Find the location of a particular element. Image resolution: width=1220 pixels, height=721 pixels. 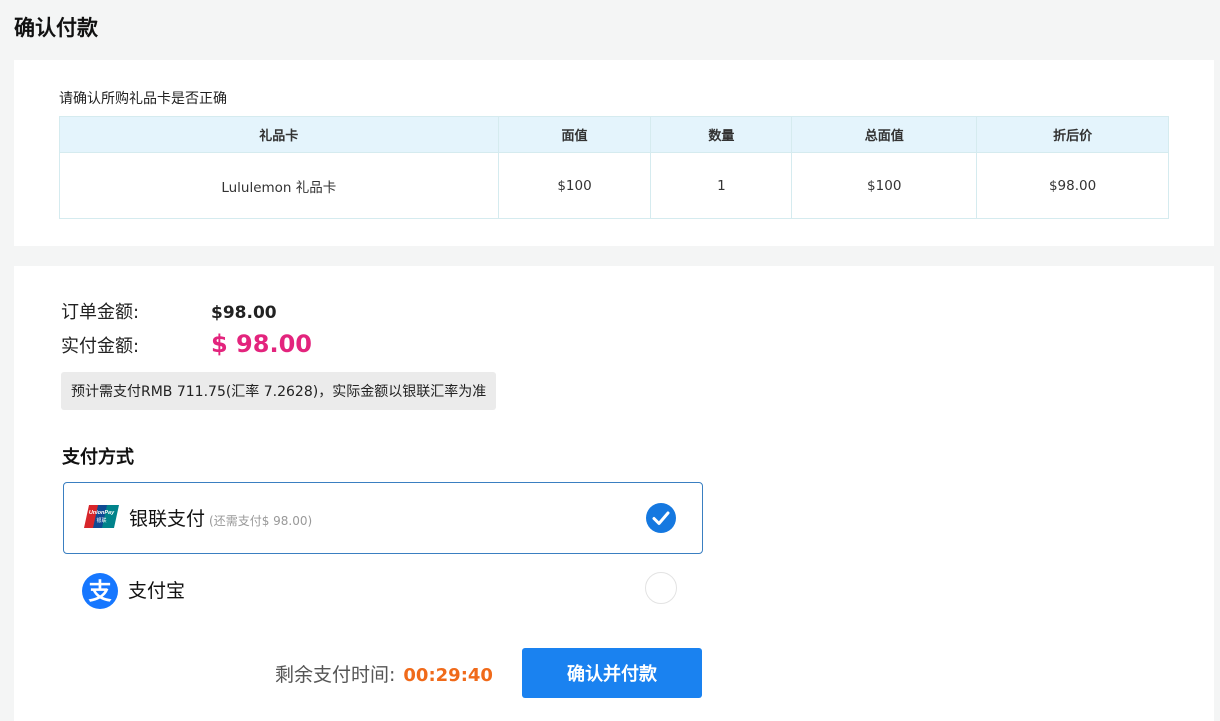

unionpay-icon: UnionPay 银联 is located at coordinates (101, 516).